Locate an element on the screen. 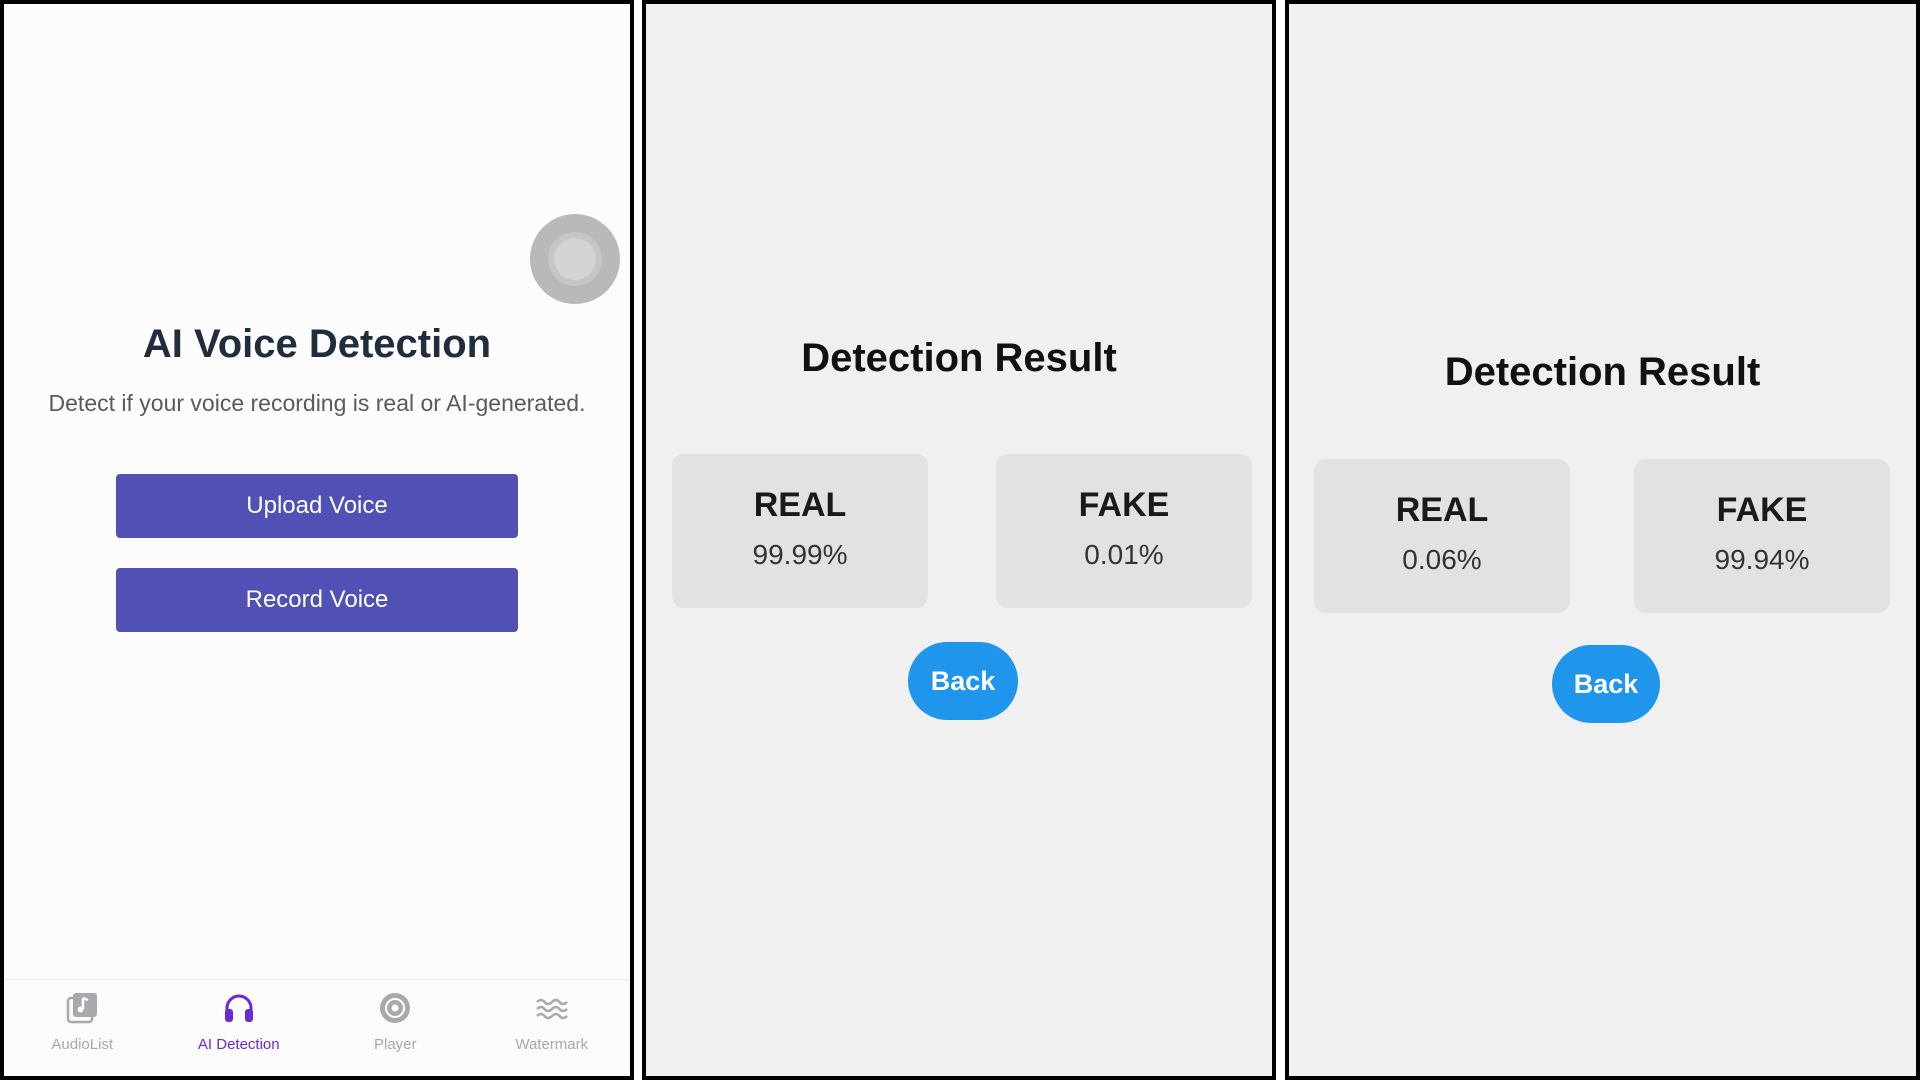  music-note-icon is located at coordinates (82, 1008).